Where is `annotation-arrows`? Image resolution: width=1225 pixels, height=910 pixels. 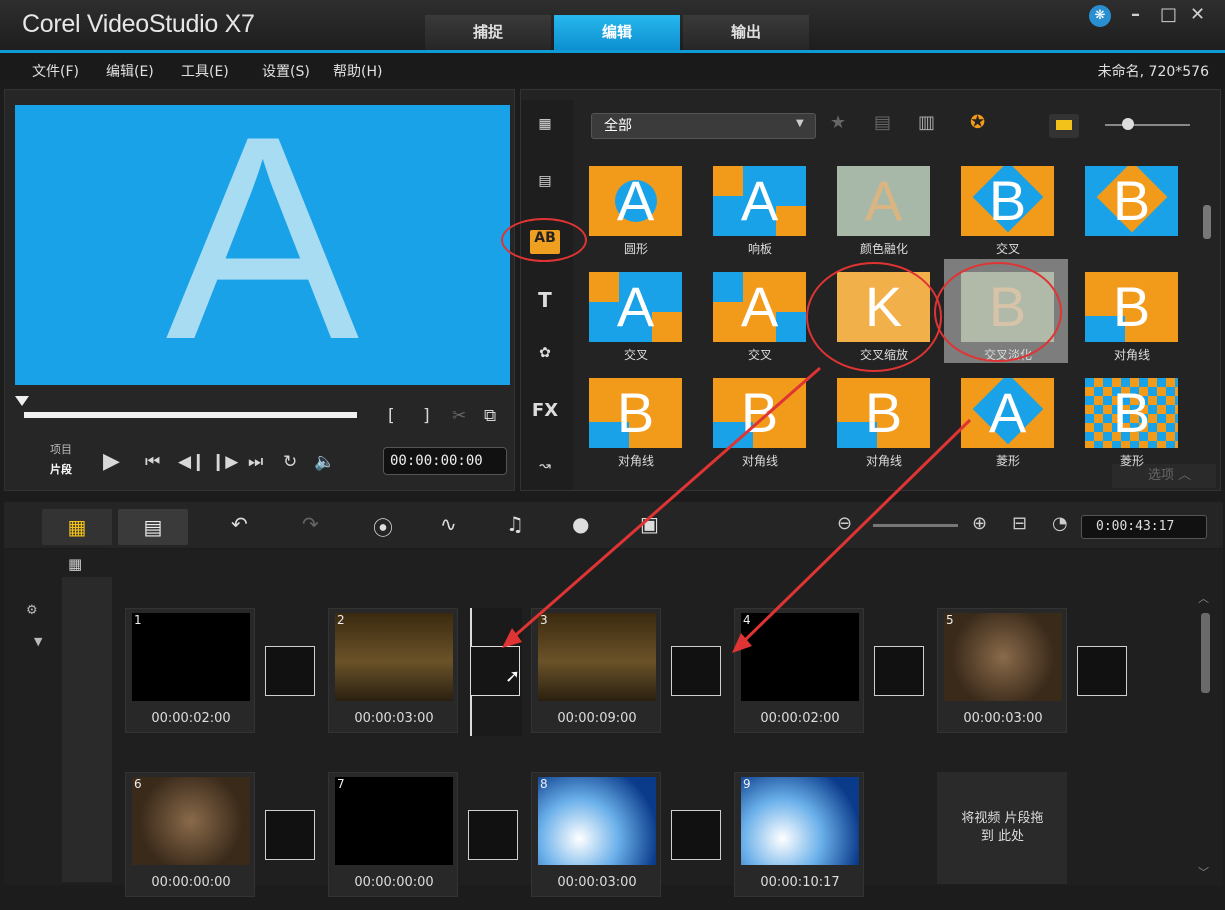
annotation-arrows is located at coordinates (737, 509).